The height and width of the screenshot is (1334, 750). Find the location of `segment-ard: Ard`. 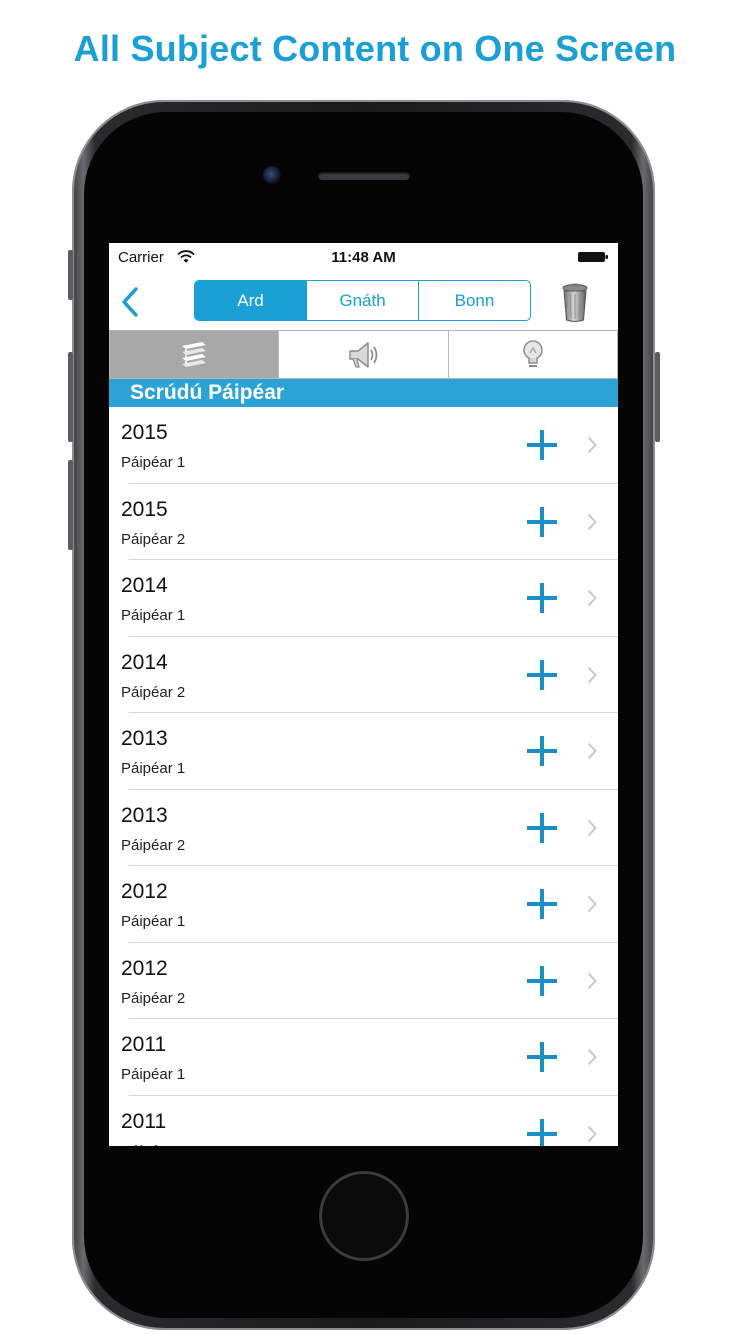

segment-ard: Ard is located at coordinates (250, 300).